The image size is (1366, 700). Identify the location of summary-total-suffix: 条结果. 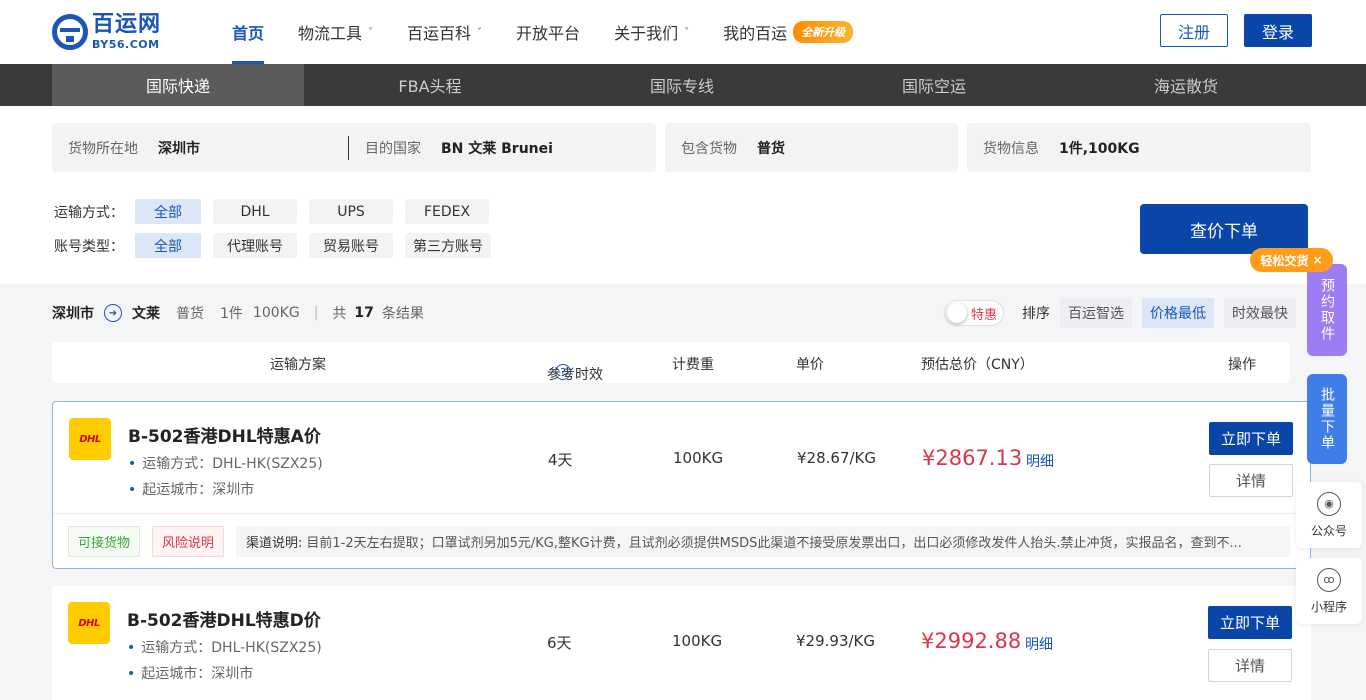
(402, 314).